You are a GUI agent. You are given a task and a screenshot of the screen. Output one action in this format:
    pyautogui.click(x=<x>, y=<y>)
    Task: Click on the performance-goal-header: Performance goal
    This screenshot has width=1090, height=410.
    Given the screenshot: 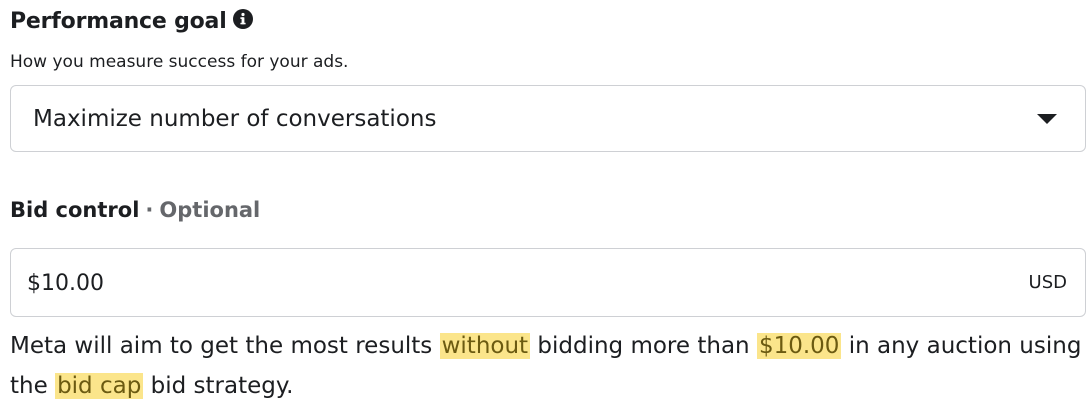 What is the action you would take?
    pyautogui.click(x=131, y=21)
    